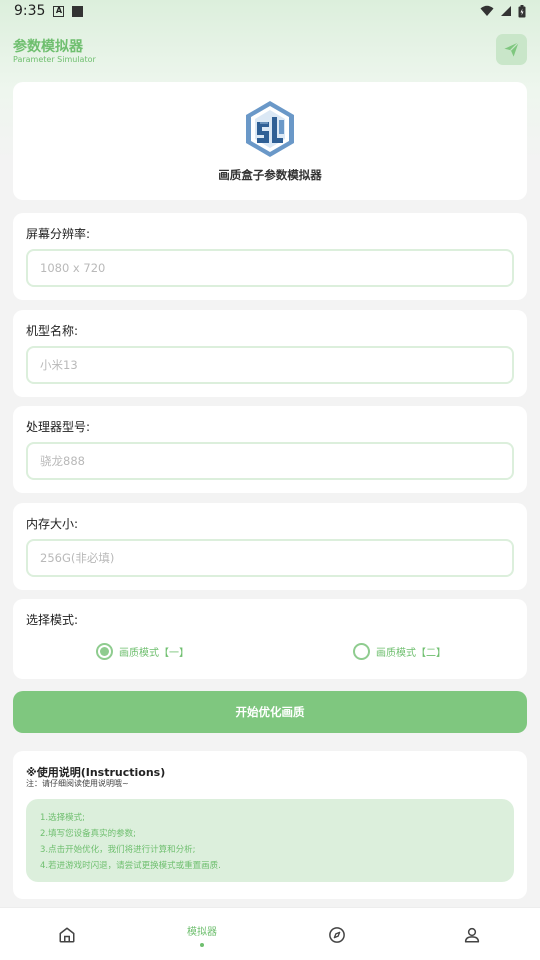 The image size is (540, 960). I want to click on app-header: 参数模拟器 Parameter Simulator, so click(270, 52).